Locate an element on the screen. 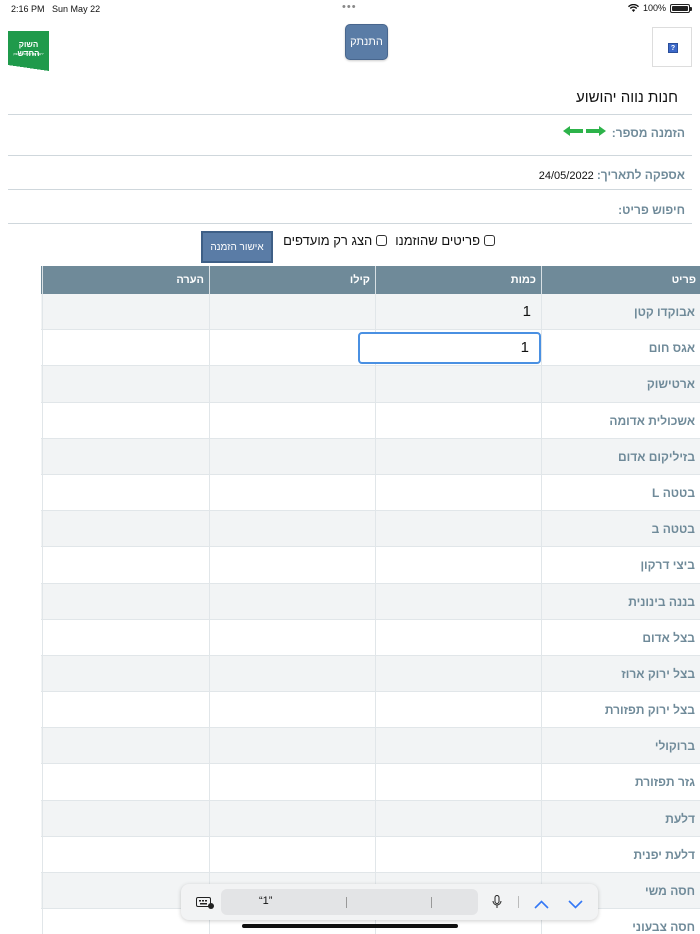 This screenshot has width=700, height=934. table-row: בטטה ב is located at coordinates (370, 529).